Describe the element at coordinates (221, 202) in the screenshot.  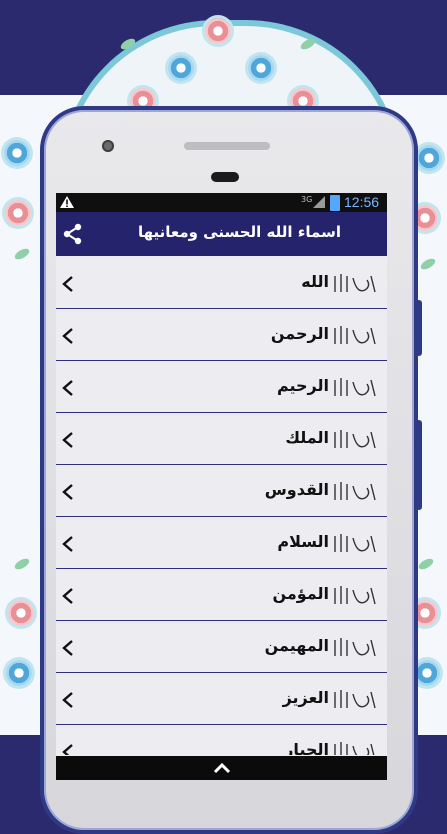
I see `status-bar: 3G 12:56` at that location.